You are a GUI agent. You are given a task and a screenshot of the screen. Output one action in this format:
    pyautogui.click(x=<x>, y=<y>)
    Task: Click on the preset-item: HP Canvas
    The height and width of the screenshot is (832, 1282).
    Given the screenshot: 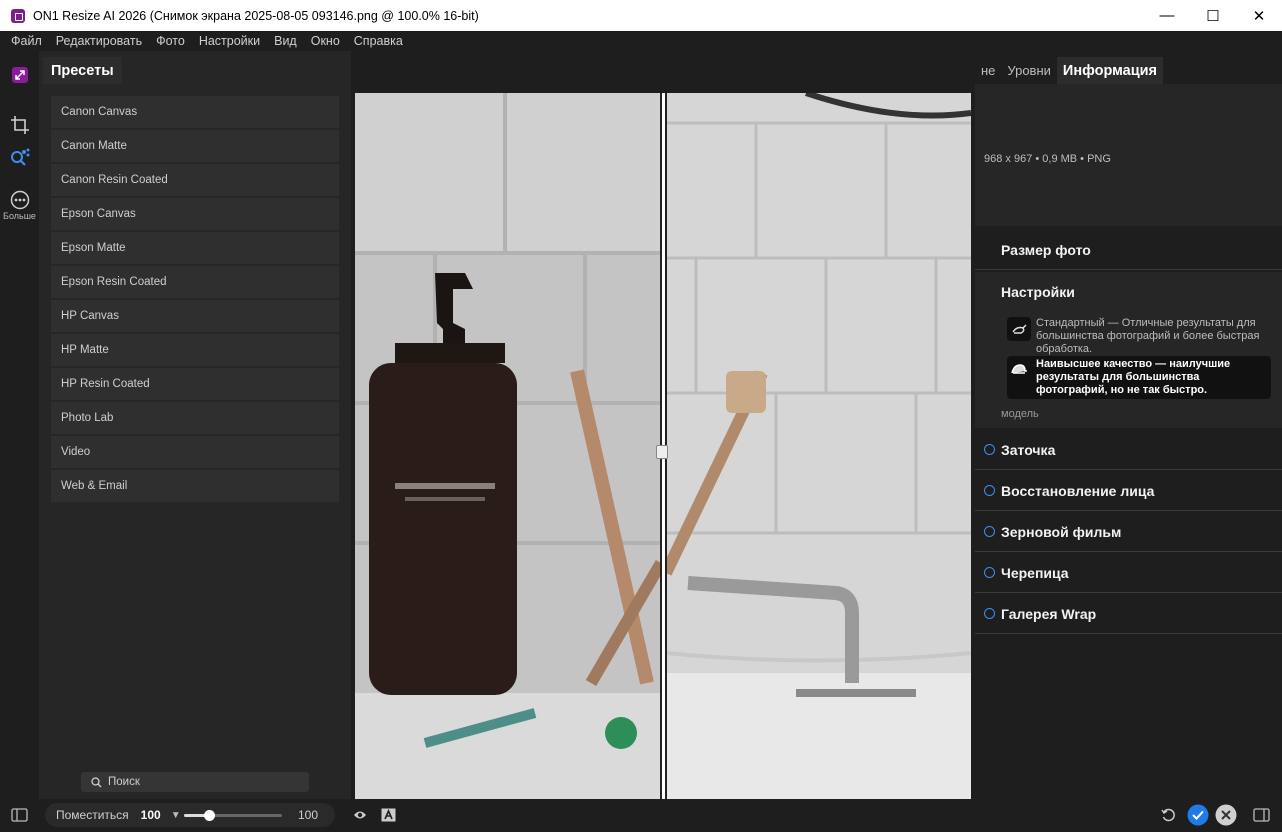 What is the action you would take?
    pyautogui.click(x=195, y=316)
    